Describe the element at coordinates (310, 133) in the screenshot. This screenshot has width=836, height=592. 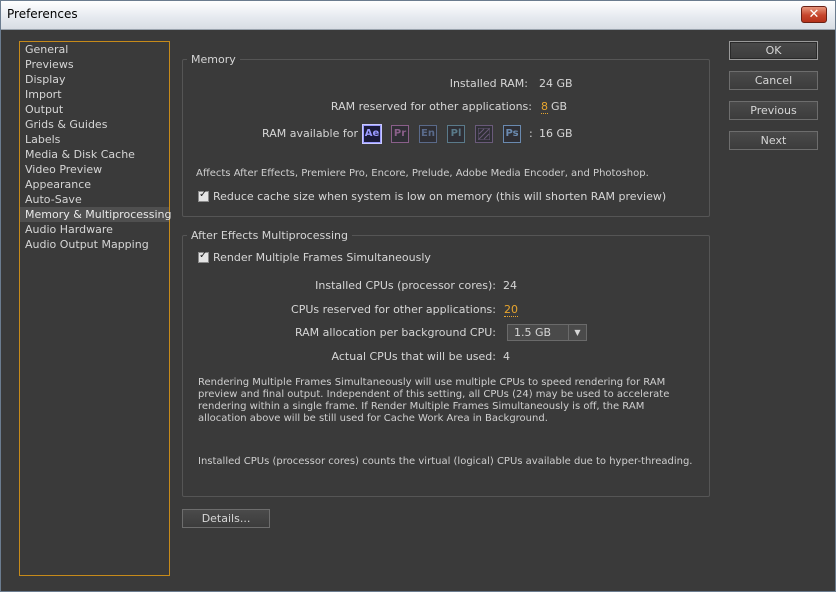
I see `ram-available-label: RAM available for` at that location.